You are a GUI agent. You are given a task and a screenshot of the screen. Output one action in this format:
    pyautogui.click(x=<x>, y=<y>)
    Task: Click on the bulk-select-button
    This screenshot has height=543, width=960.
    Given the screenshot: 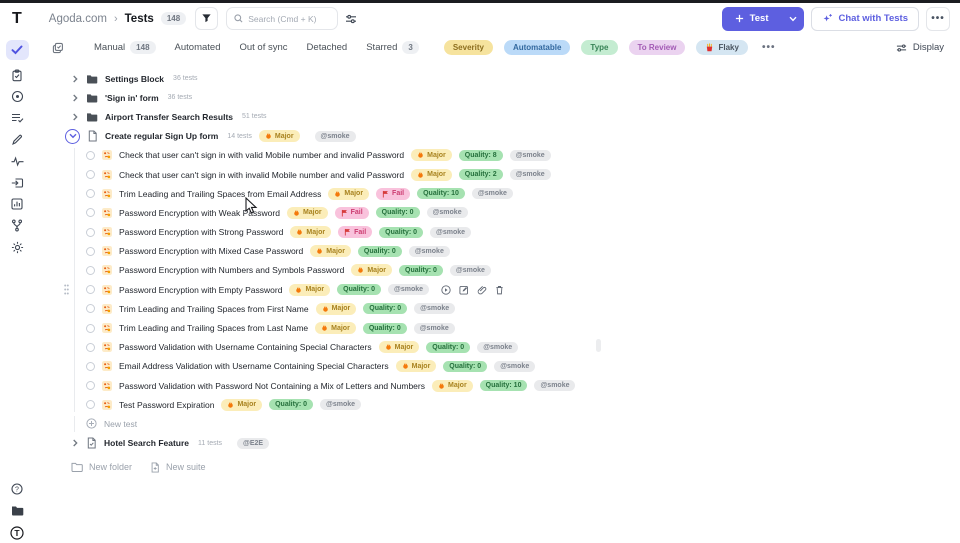 What is the action you would take?
    pyautogui.click(x=58, y=48)
    